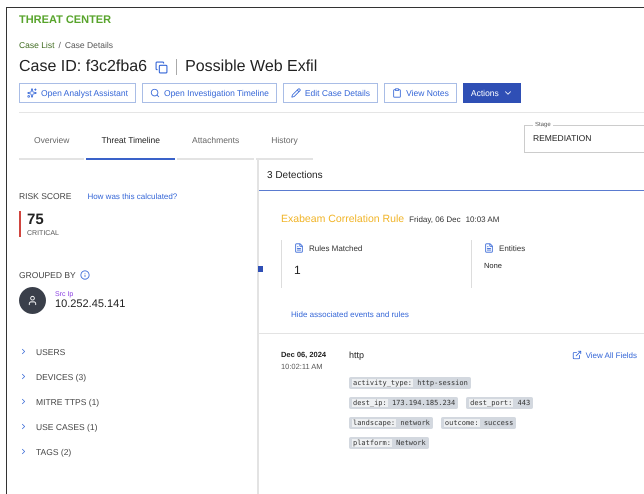 The height and width of the screenshot is (494, 644). I want to click on info-icon, so click(85, 275).